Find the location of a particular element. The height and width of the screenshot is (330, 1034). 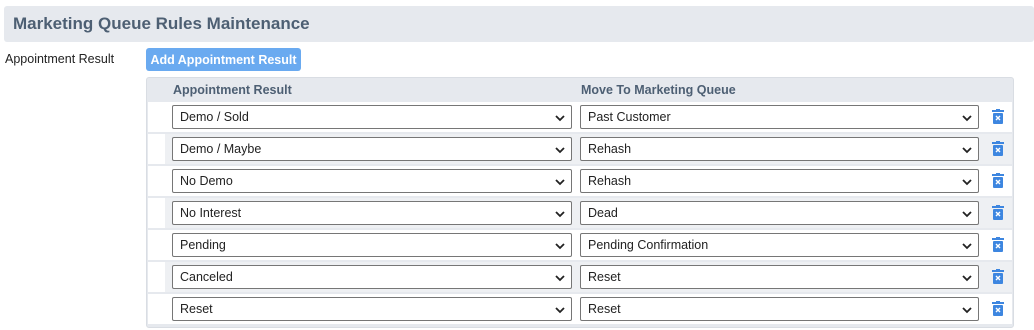

appointment-result-select: Canceled is located at coordinates (372, 277).